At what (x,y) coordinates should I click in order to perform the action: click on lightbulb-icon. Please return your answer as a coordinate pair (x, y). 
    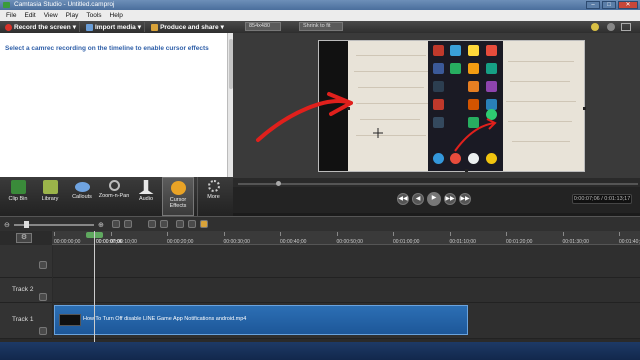
    Looking at the image, I should click on (595, 27).